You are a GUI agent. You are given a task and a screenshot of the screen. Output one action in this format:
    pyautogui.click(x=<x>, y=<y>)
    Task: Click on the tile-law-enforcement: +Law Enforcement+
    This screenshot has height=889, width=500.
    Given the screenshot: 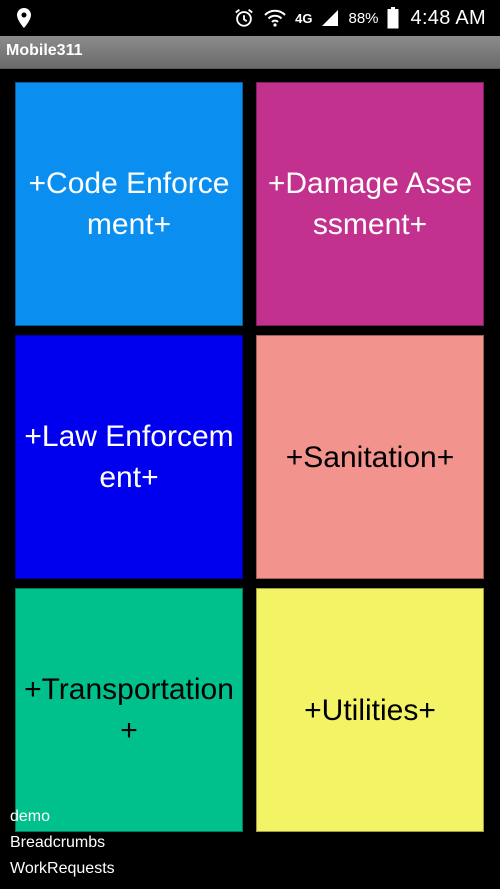 What is the action you would take?
    pyautogui.click(x=129, y=457)
    